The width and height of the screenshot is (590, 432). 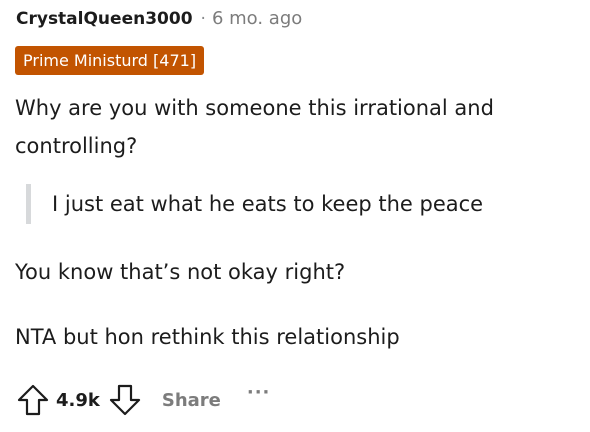 I want to click on share-button: Share, so click(x=191, y=400).